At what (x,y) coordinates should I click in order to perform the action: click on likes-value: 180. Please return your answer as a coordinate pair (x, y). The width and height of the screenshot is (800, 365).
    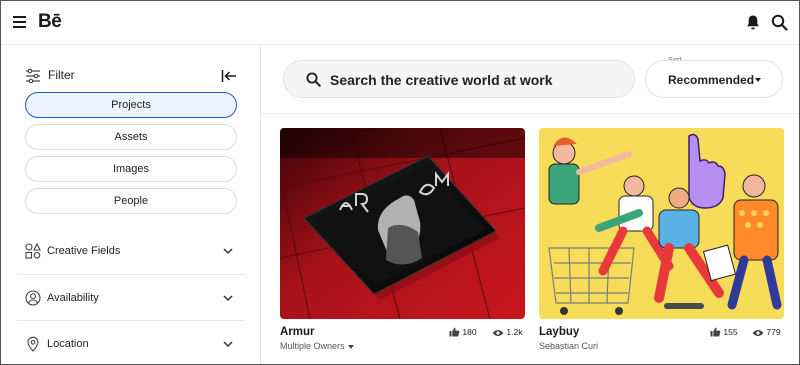
    Looking at the image, I should click on (469, 332).